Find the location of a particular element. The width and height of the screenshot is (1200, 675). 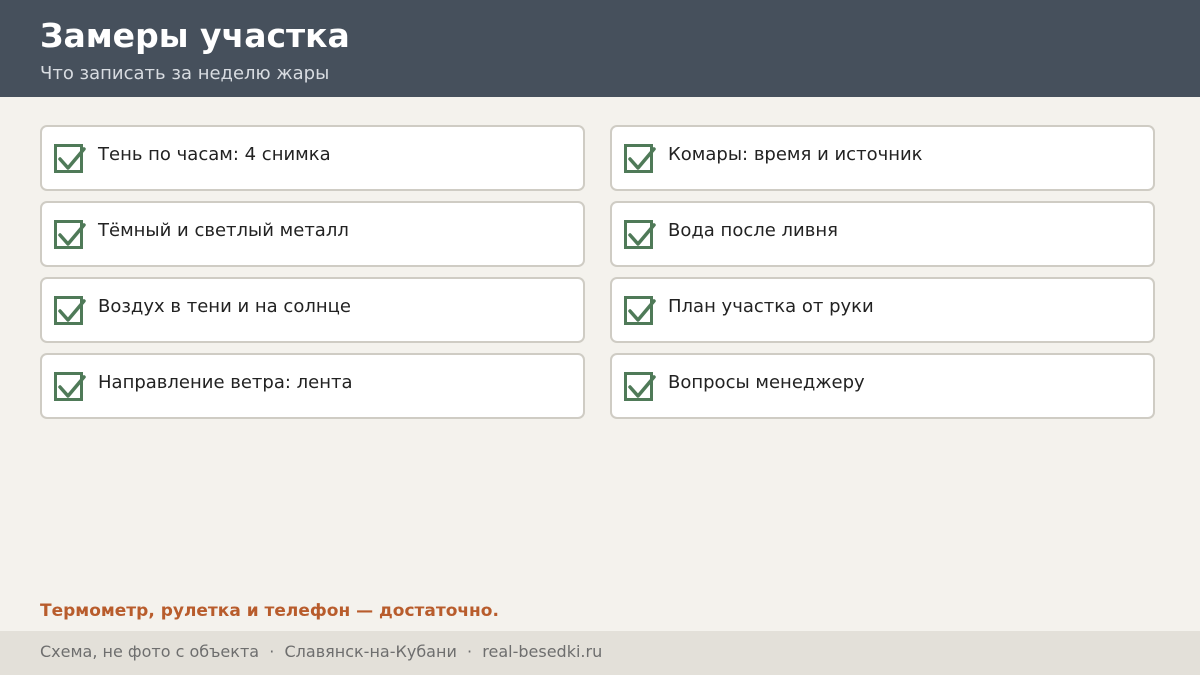

page-title: Замеры участка is located at coordinates (195, 35).